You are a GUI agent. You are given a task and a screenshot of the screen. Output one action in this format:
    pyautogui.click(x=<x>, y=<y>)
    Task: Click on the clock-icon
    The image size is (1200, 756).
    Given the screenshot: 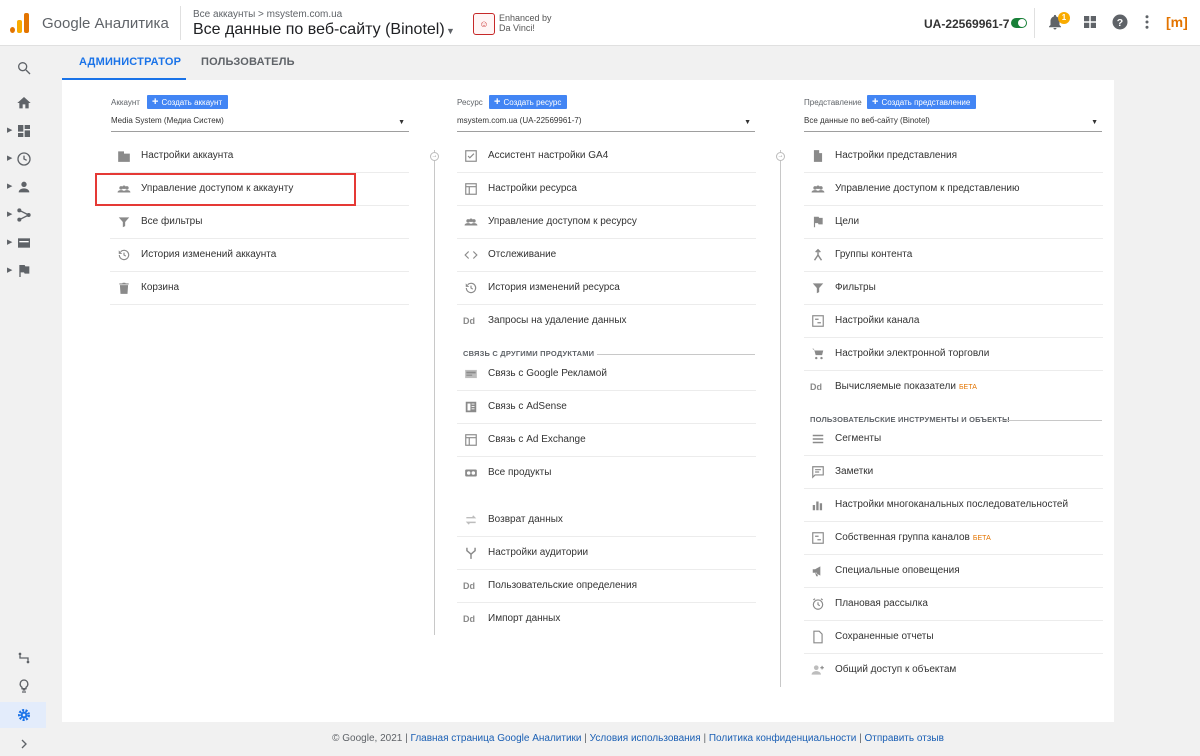 What is the action you would take?
    pyautogui.click(x=24, y=159)
    